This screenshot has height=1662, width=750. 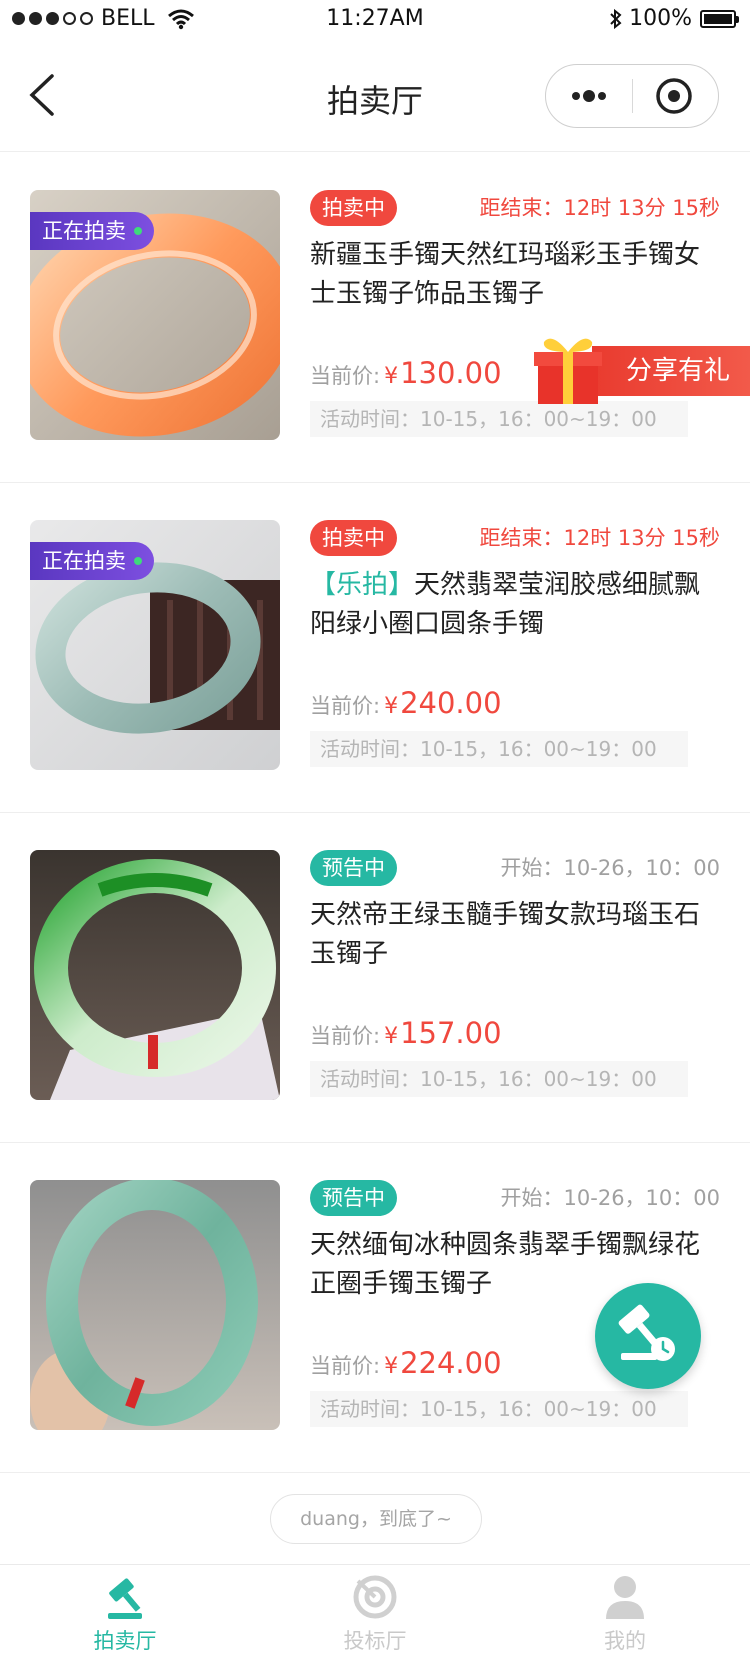 What do you see at coordinates (375, 20) in the screenshot?
I see `status-bar: BELL 11:27AM 100%` at bounding box center [375, 20].